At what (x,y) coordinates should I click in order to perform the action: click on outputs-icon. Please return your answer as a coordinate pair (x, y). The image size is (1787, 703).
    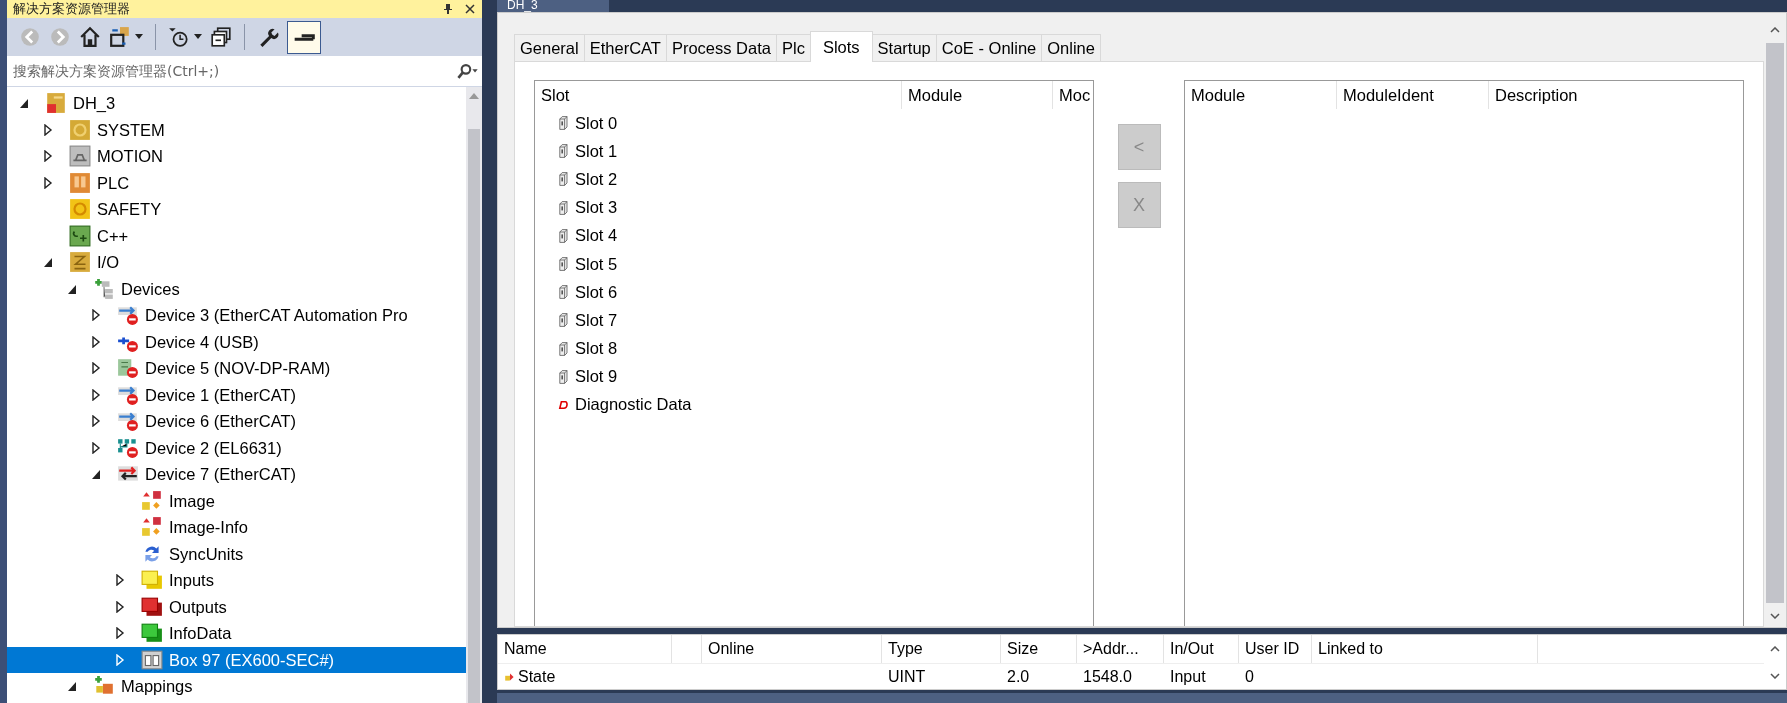
    Looking at the image, I should click on (152, 606).